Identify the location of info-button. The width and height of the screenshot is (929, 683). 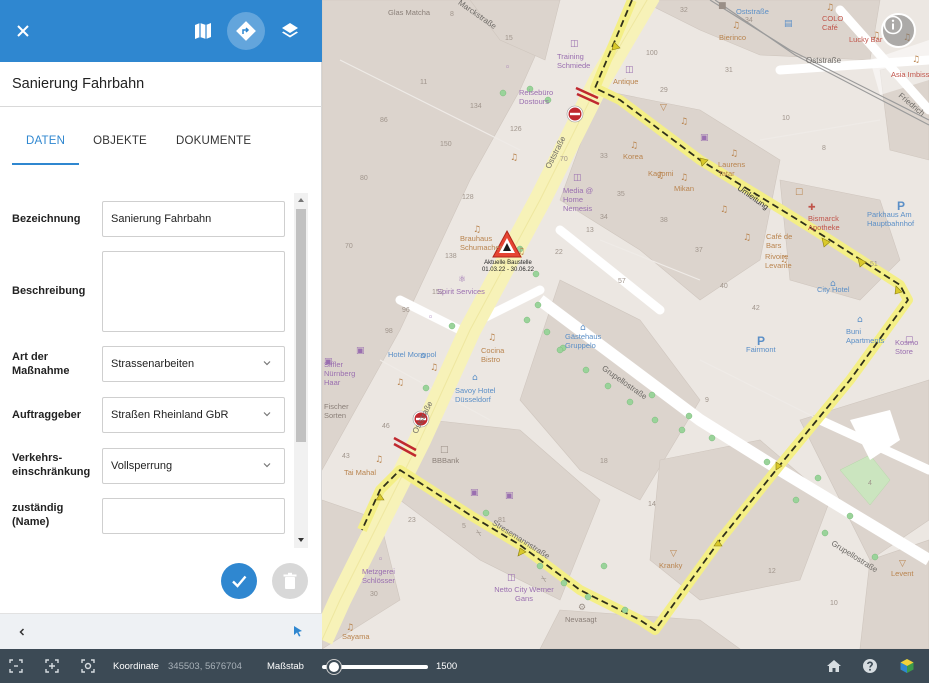
(898, 30).